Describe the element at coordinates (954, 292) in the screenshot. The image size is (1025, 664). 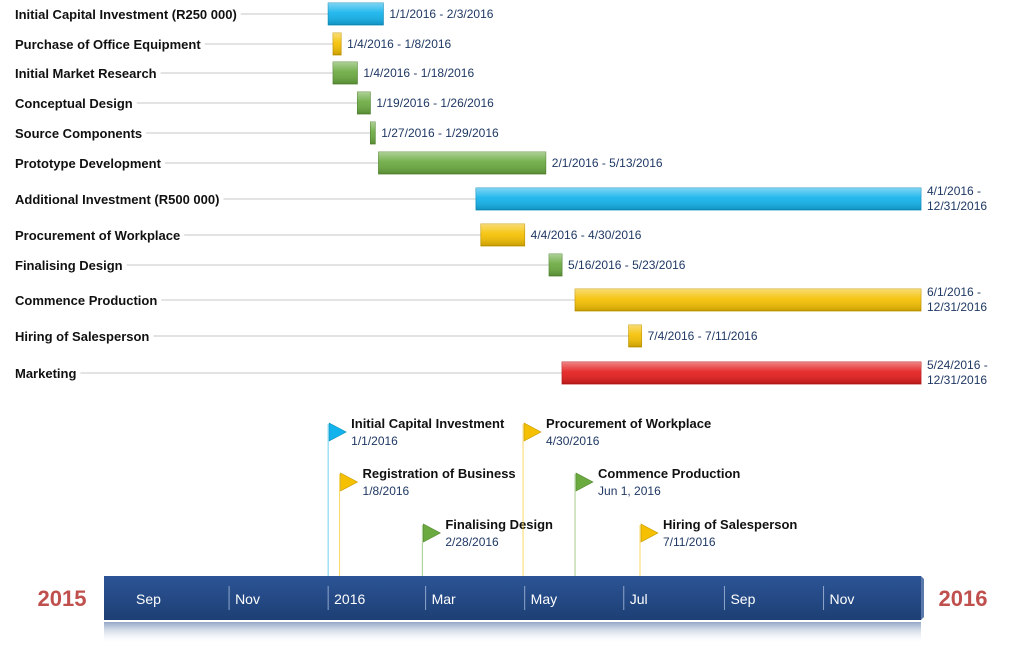
I see `task-date-label: 6/1/2016 -` at that location.